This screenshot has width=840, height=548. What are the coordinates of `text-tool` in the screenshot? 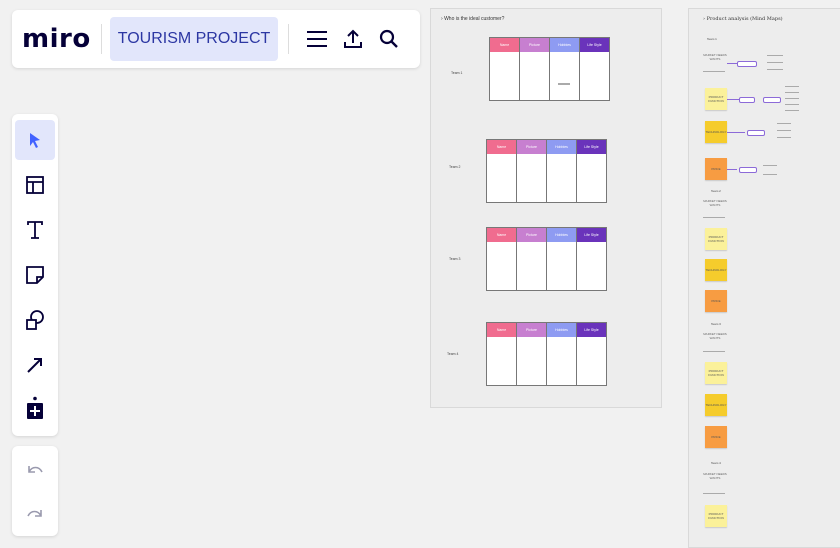 It's located at (35, 230).